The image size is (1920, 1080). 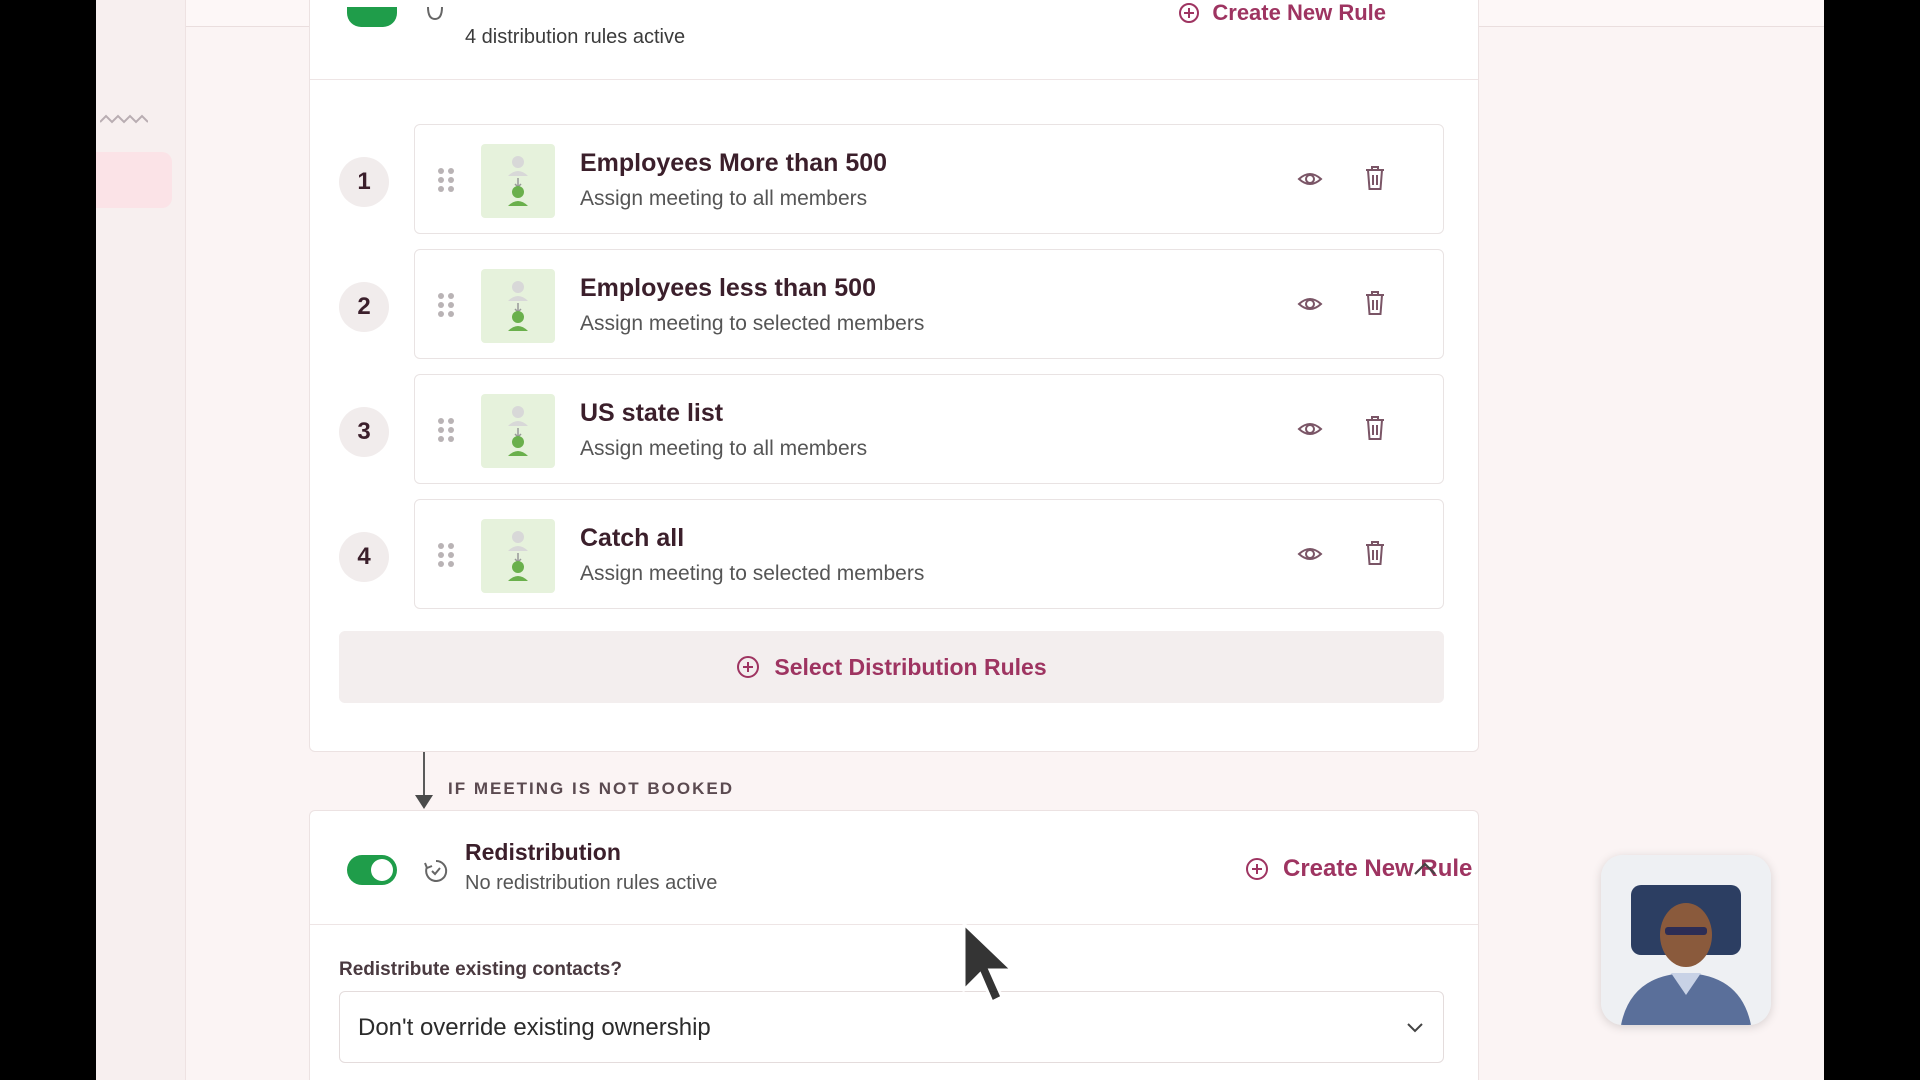 What do you see at coordinates (989, 962) in the screenshot?
I see `mouse-cursor-icon` at bounding box center [989, 962].